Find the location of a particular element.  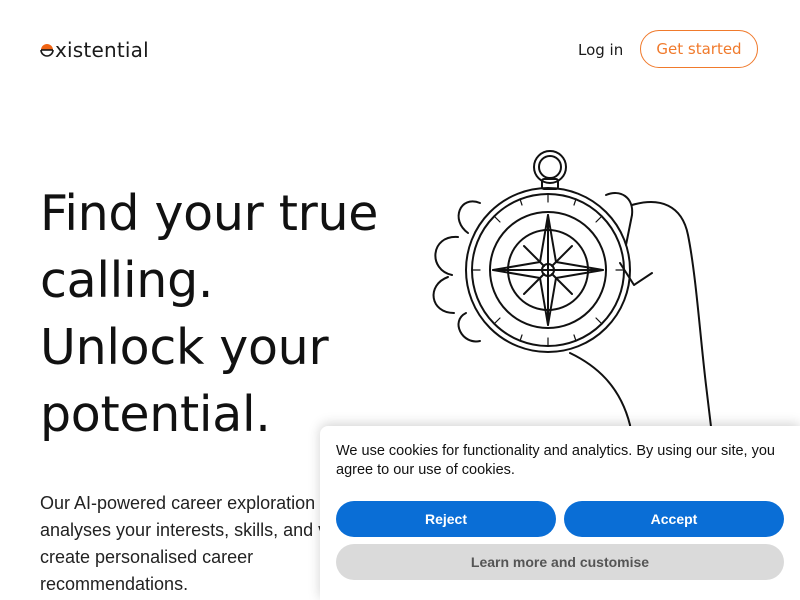

login-link: Log in is located at coordinates (600, 50).